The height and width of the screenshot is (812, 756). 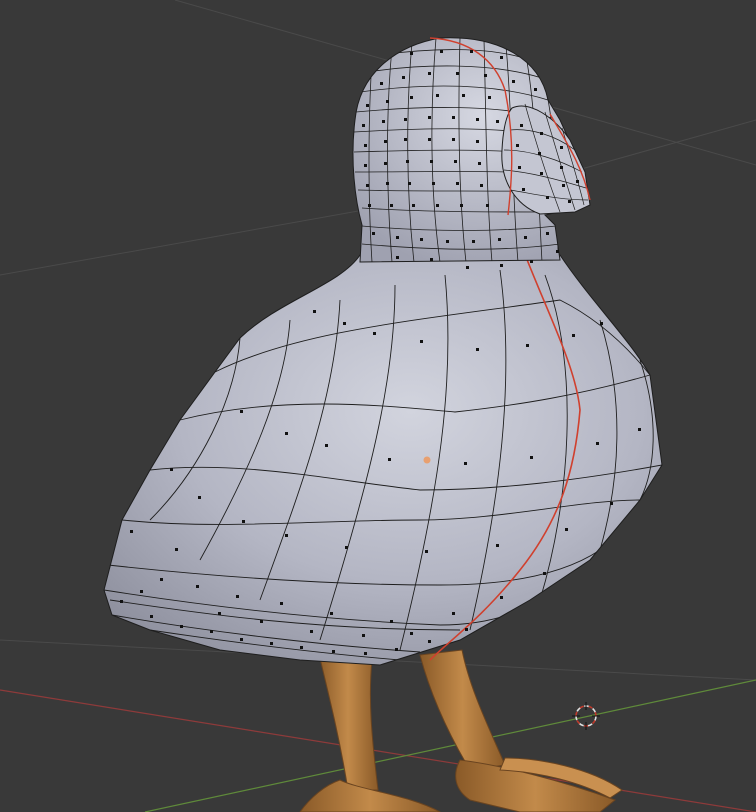 What do you see at coordinates (471, 153) in the screenshot?
I see `bird-head-mesh` at bounding box center [471, 153].